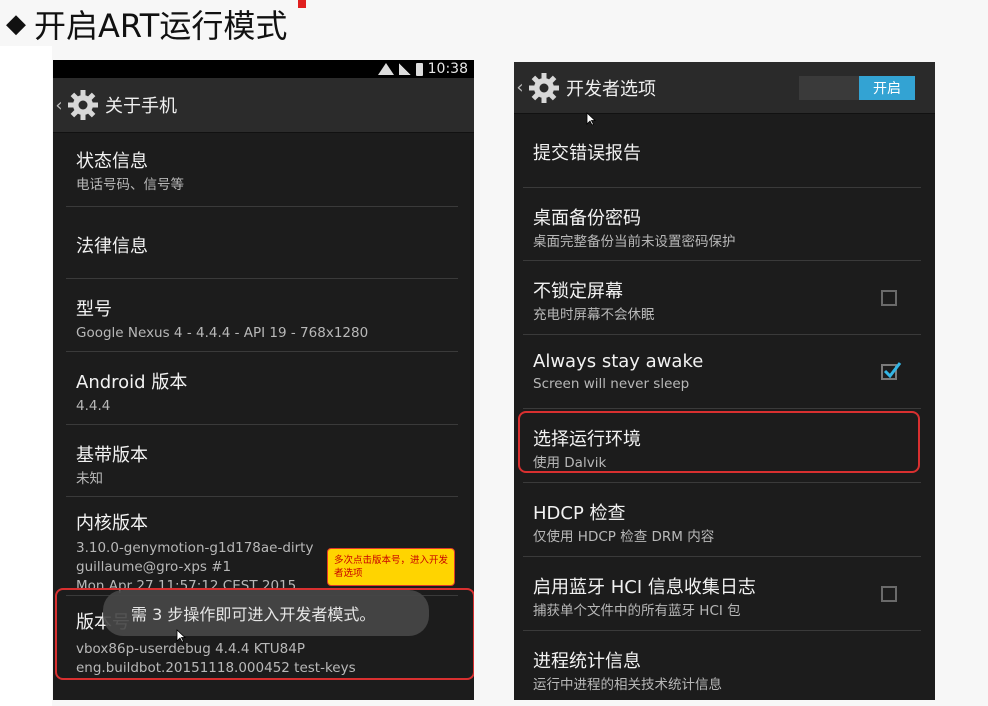 The image size is (988, 706). What do you see at coordinates (112, 455) in the screenshot?
I see `item-title: 基带版本` at bounding box center [112, 455].